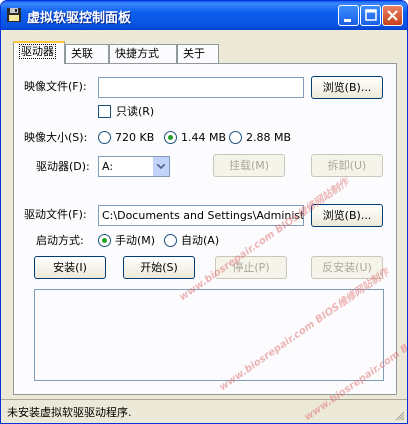  Describe the element at coordinates (135, 137) in the screenshot. I see `size-720kb-label: 720 KB` at that location.